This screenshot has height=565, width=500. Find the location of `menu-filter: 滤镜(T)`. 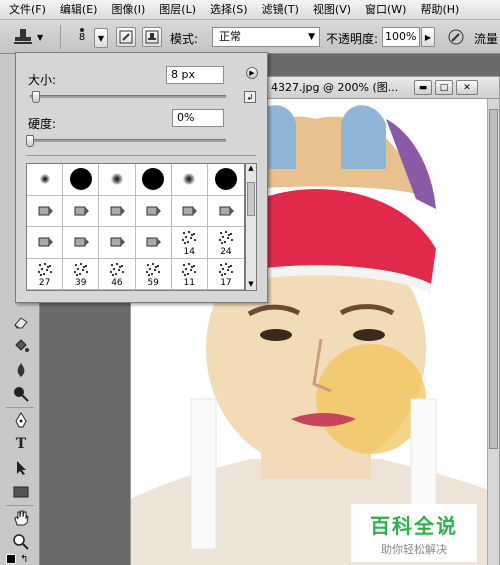

menu-filter: 滤镜(T) is located at coordinates (278, 10).